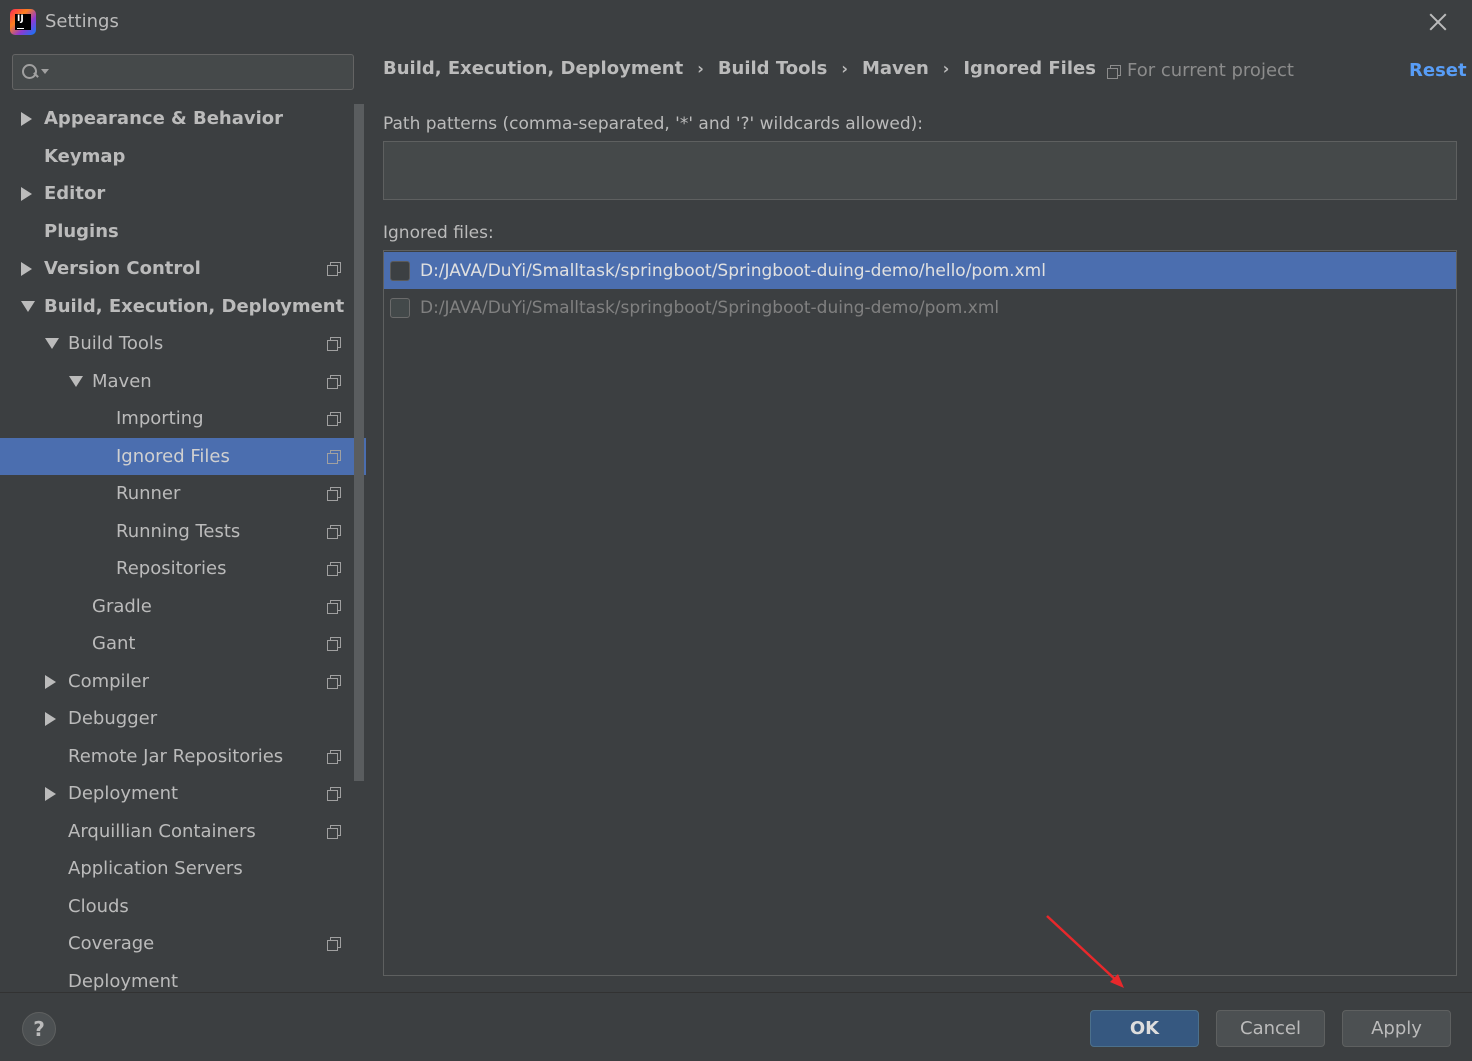 Image resolution: width=1472 pixels, height=1061 pixels. What do you see at coordinates (114, 644) in the screenshot?
I see `sidebar-item-label: Gant` at bounding box center [114, 644].